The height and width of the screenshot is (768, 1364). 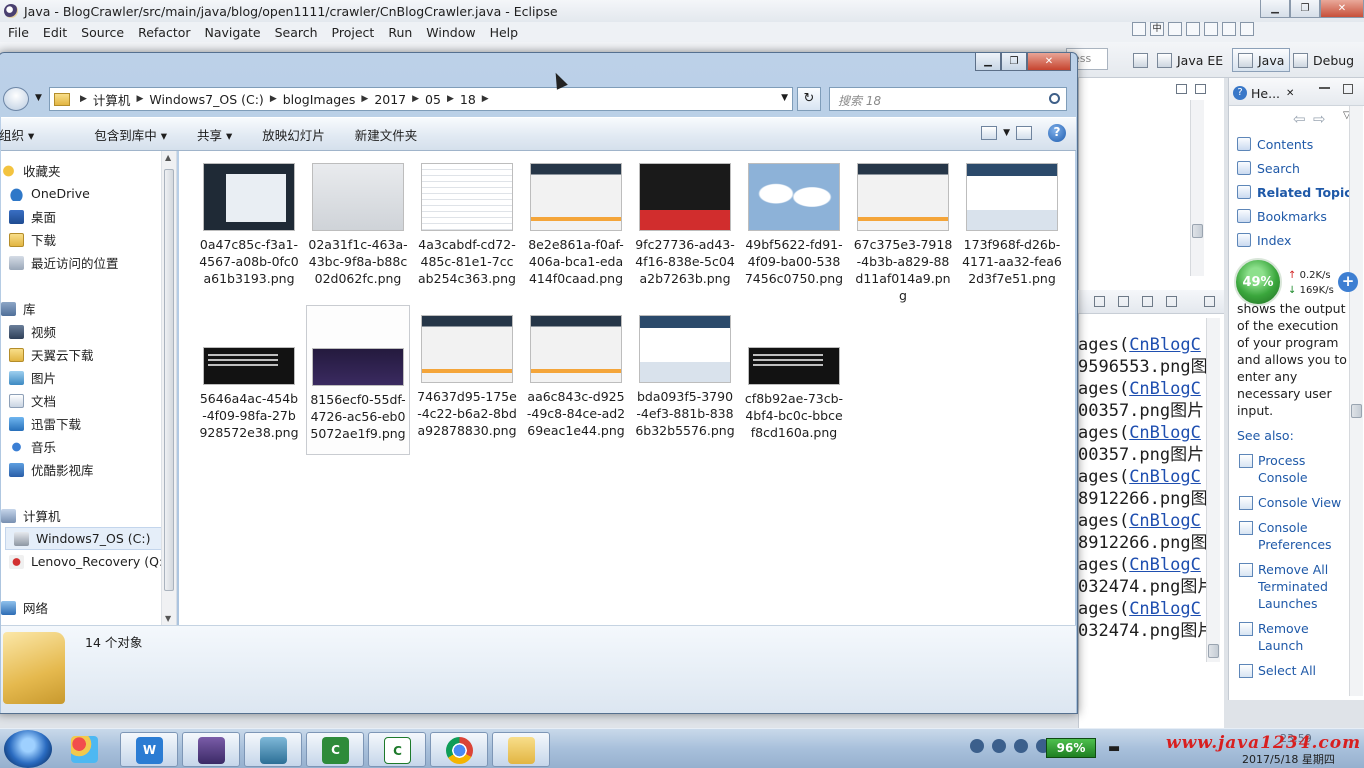 What do you see at coordinates (1290, 93) in the screenshot?
I see `close-tab-icon: ✕` at bounding box center [1290, 93].